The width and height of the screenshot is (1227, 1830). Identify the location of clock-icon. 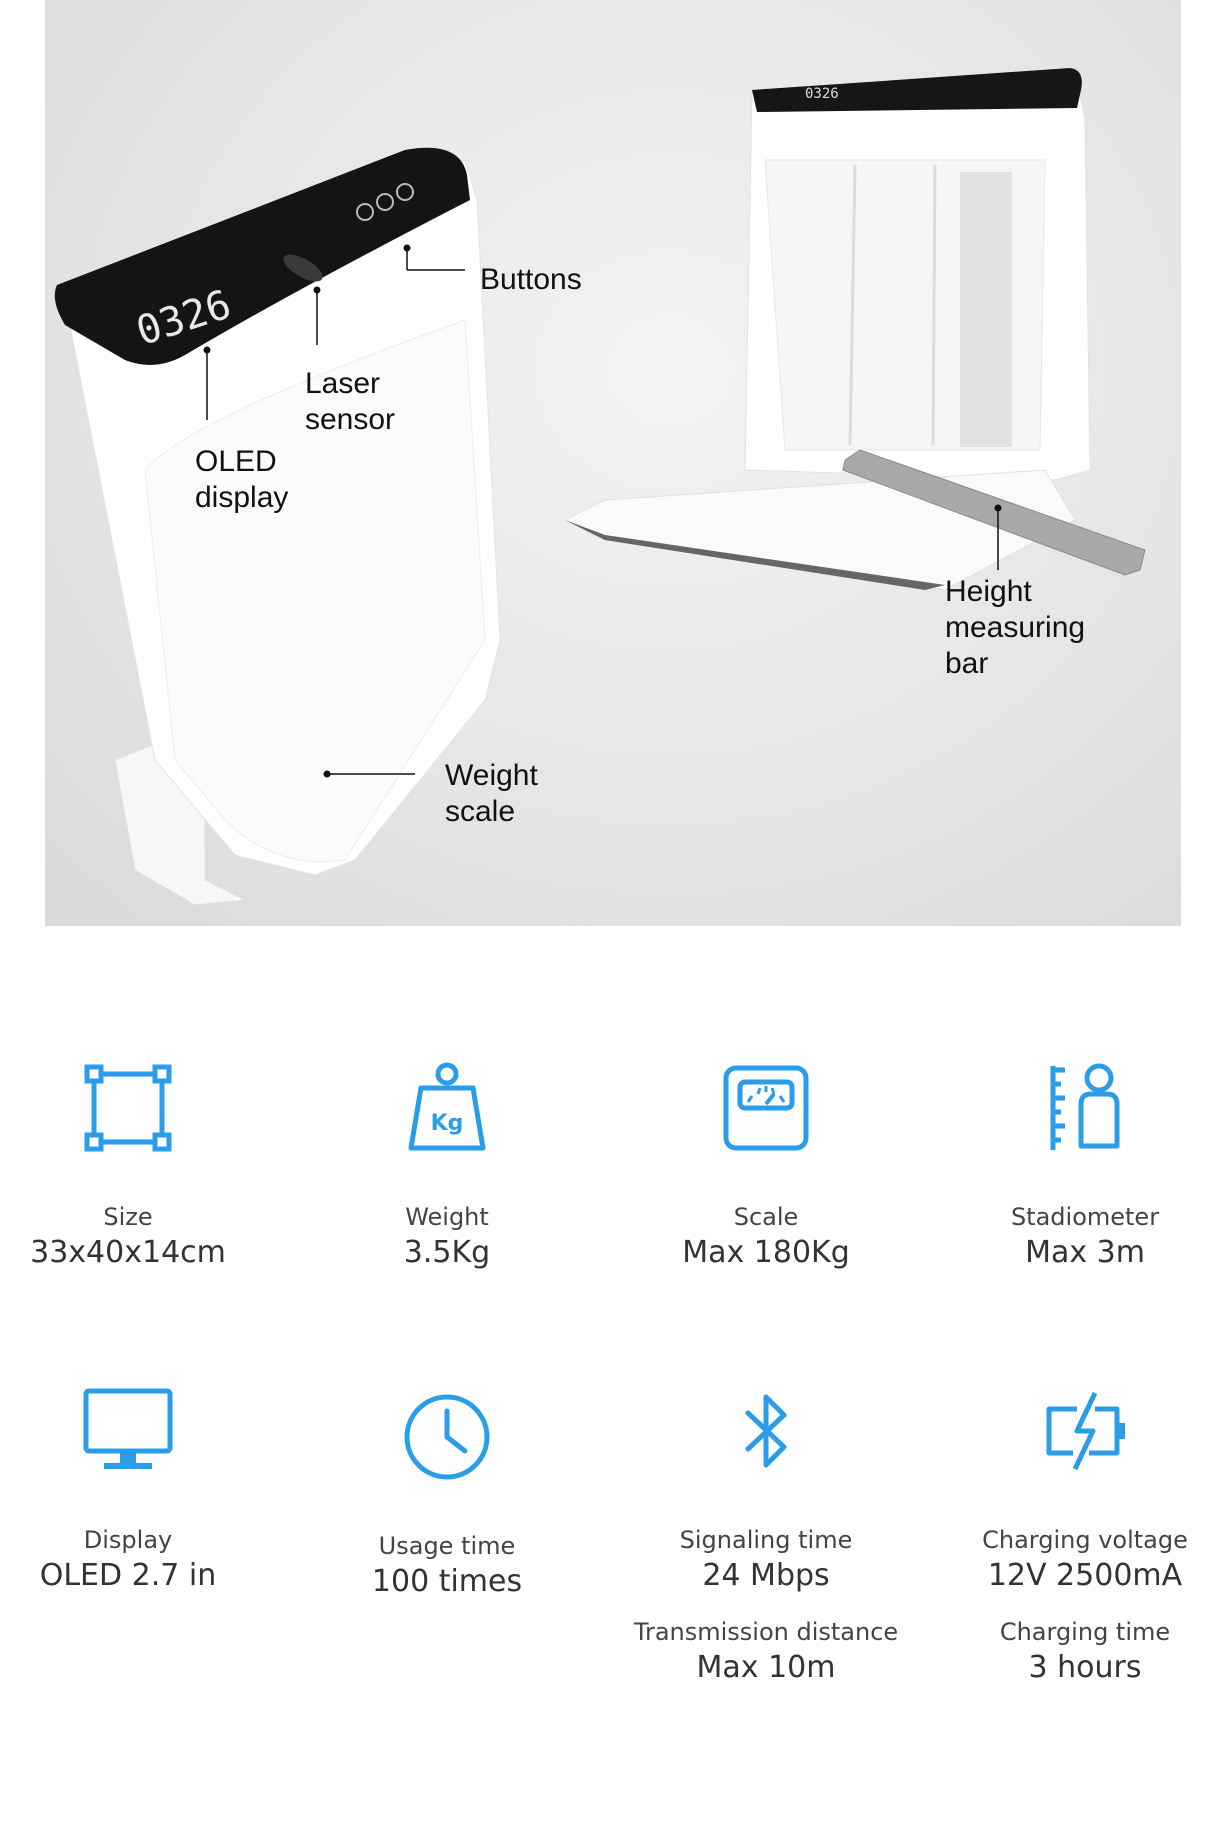
(447, 1437).